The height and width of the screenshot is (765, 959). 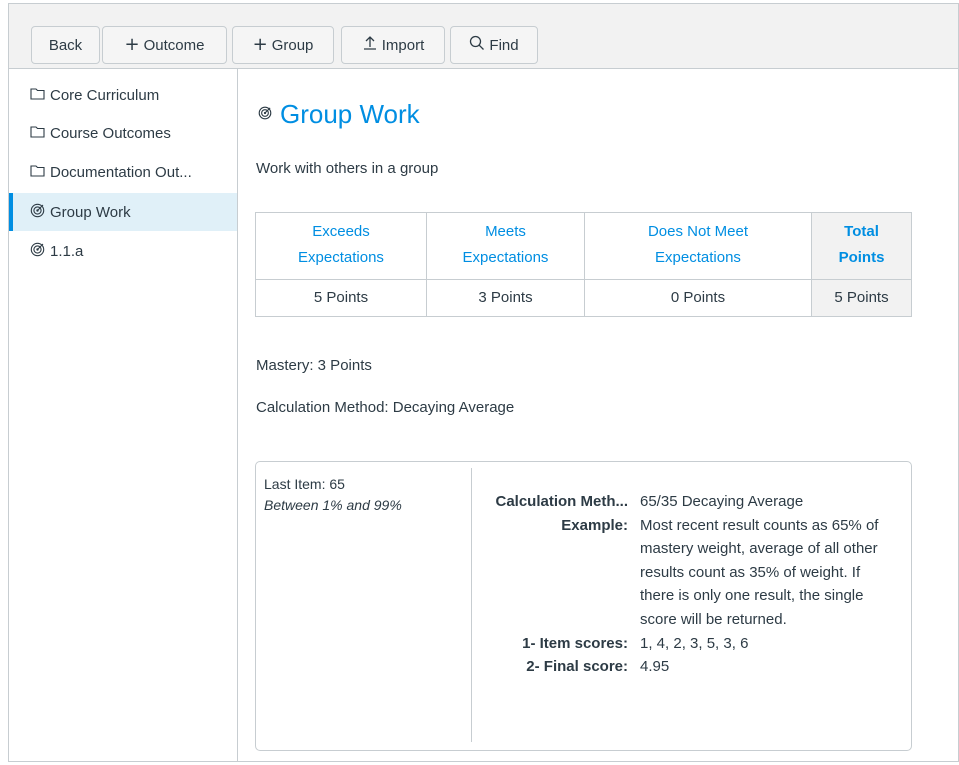 What do you see at coordinates (341, 231) in the screenshot?
I see `rubric-header-line1: Exceeds` at bounding box center [341, 231].